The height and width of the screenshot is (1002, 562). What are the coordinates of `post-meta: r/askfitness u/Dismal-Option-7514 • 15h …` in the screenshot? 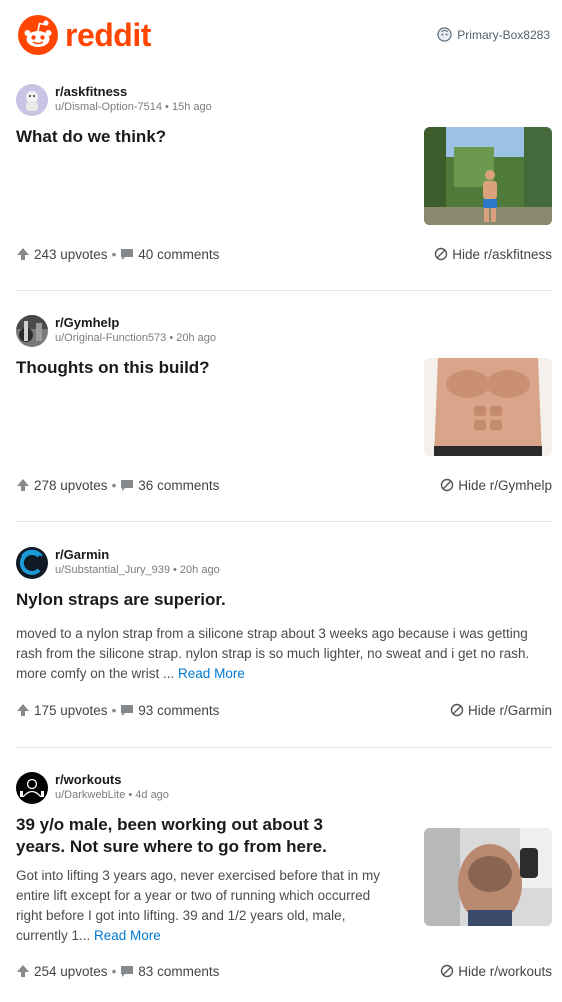 It's located at (284, 100).